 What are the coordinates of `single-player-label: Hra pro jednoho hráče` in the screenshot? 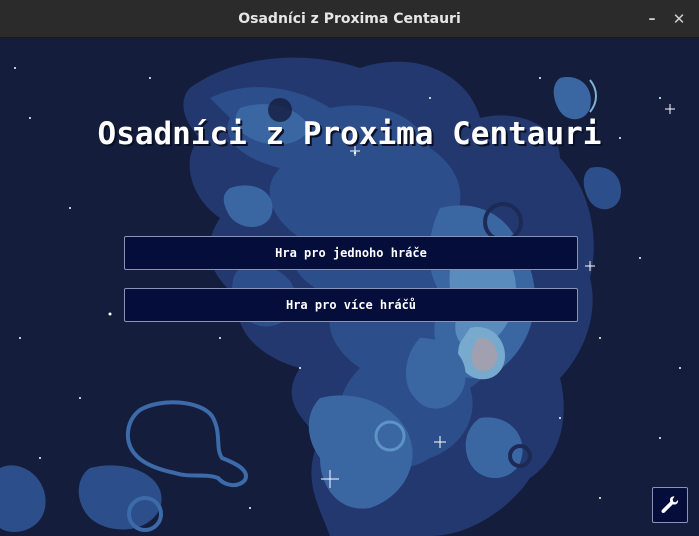 It's located at (351, 253).